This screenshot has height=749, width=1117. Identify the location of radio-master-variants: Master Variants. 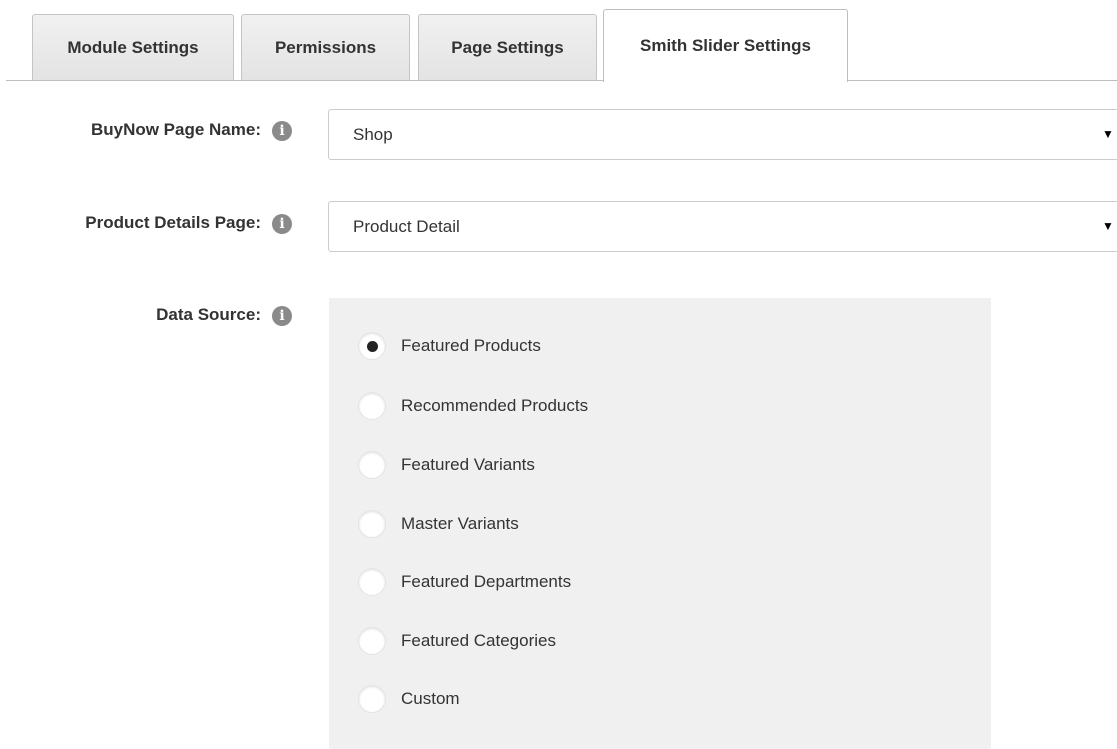
(438, 524).